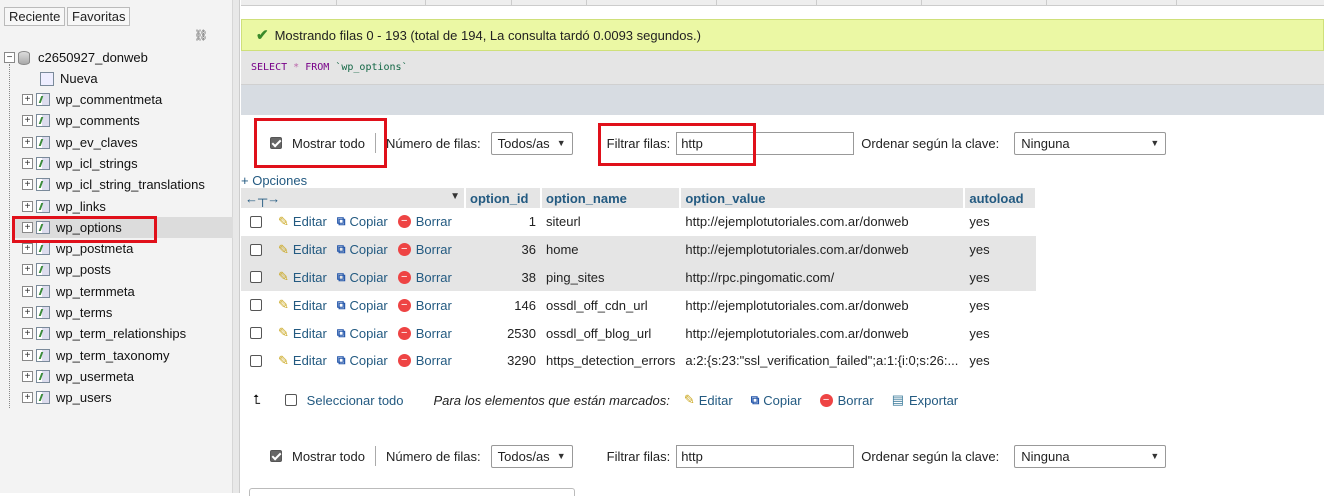 The height and width of the screenshot is (496, 1324). What do you see at coordinates (708, 400) in the screenshot?
I see `bulk-edit-button: ✎ Editar` at bounding box center [708, 400].